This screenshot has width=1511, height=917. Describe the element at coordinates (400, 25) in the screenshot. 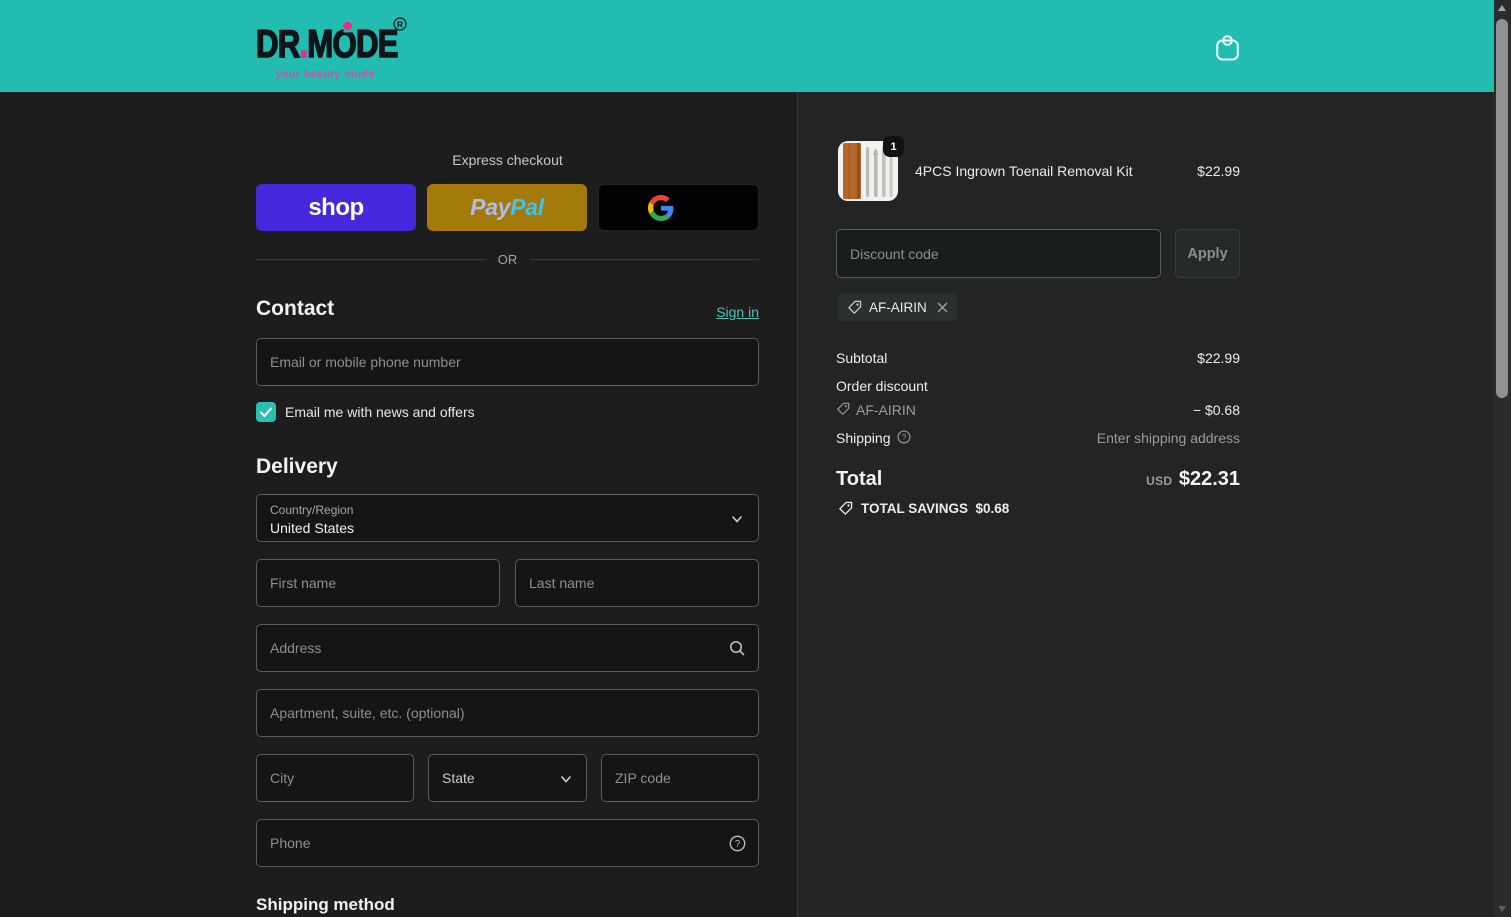

I see `svg-text: R` at that location.